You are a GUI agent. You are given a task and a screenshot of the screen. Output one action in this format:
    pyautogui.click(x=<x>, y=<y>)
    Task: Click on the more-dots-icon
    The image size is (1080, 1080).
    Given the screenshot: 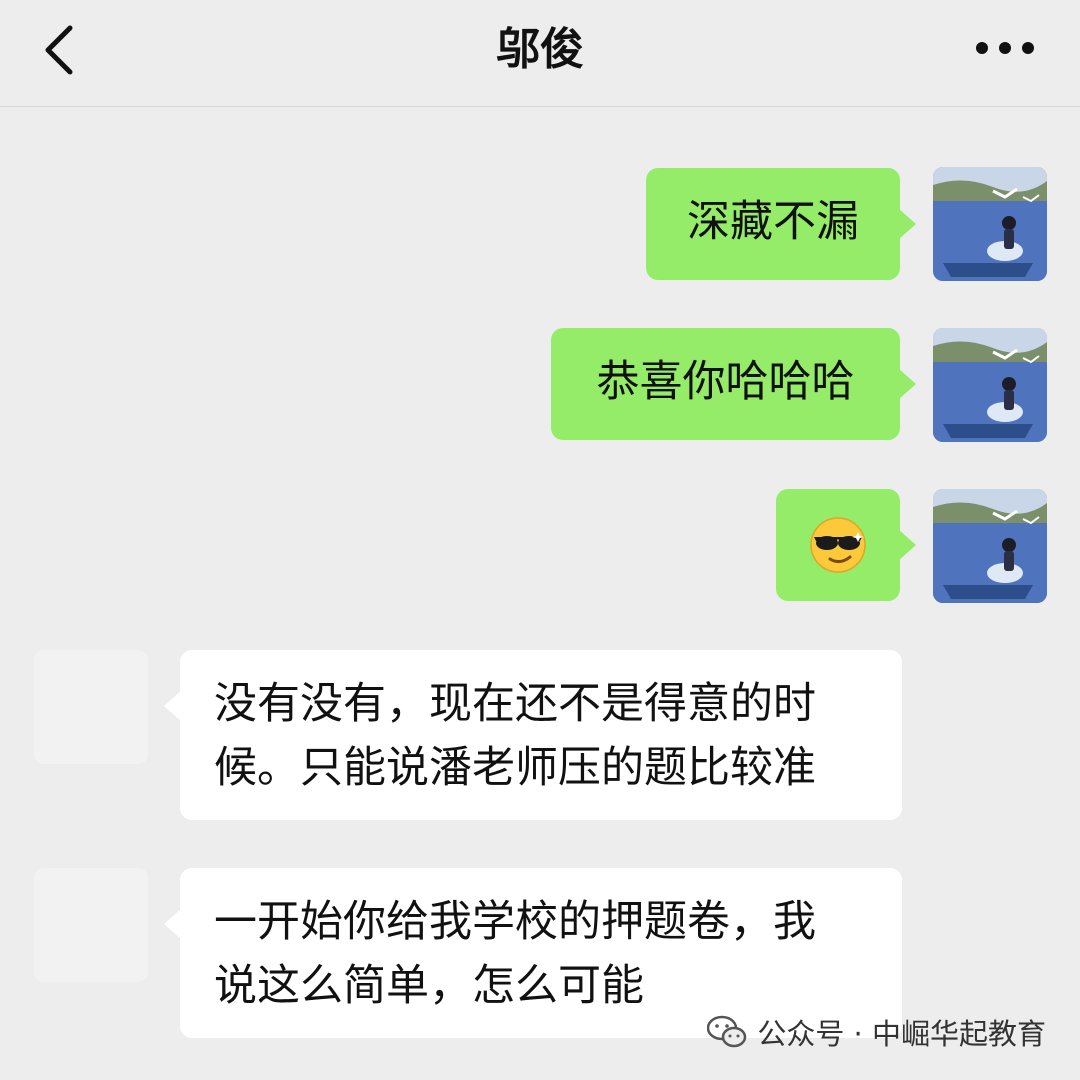 What is the action you would take?
    pyautogui.click(x=1005, y=48)
    